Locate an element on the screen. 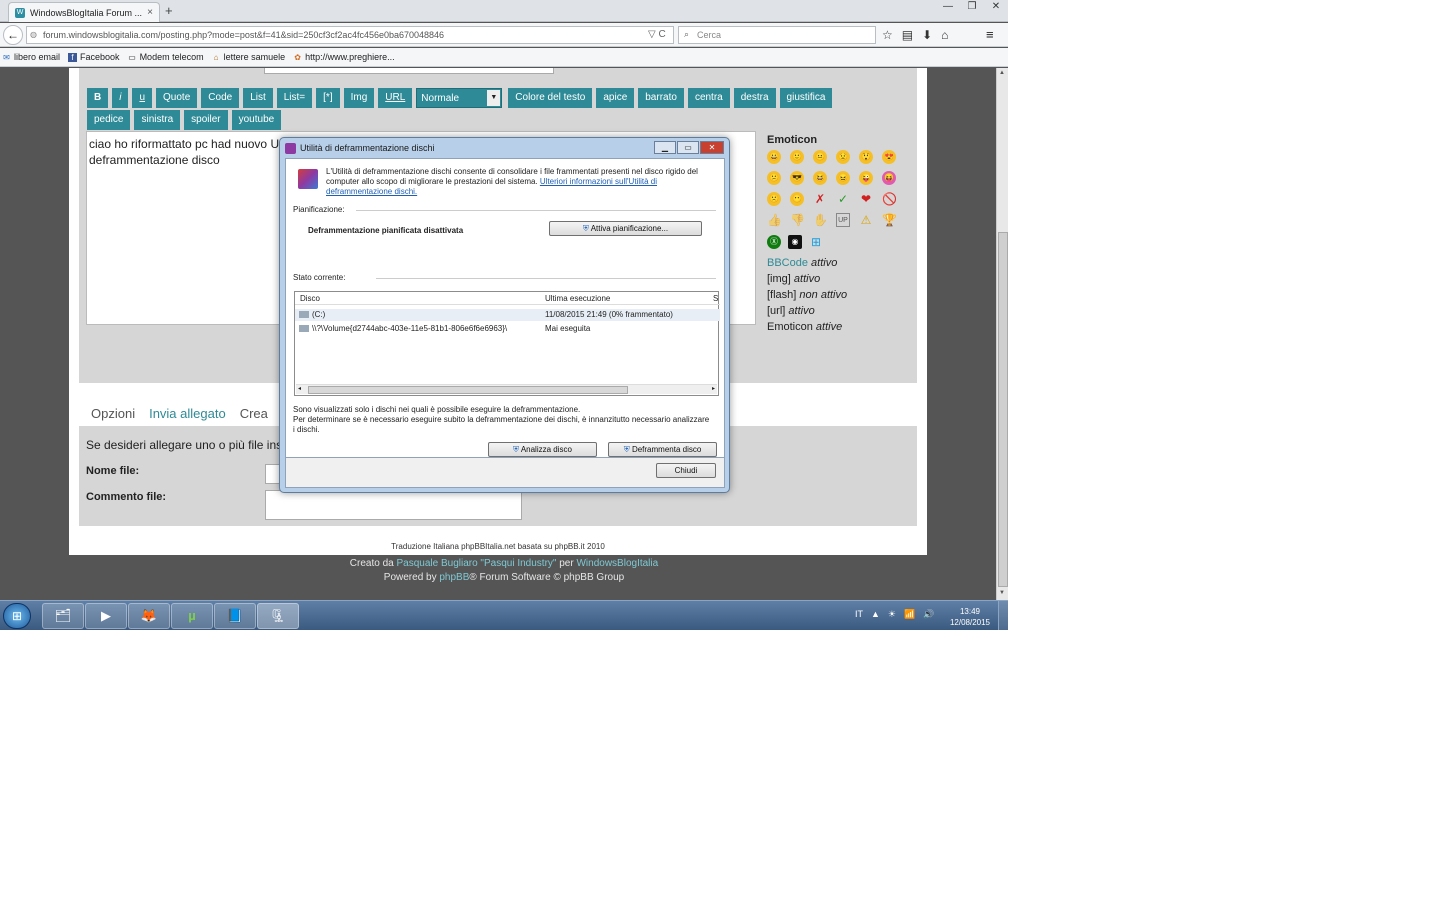 This screenshot has height=900, width=1440. site-link: WindowsBlogItalia is located at coordinates (617, 563).